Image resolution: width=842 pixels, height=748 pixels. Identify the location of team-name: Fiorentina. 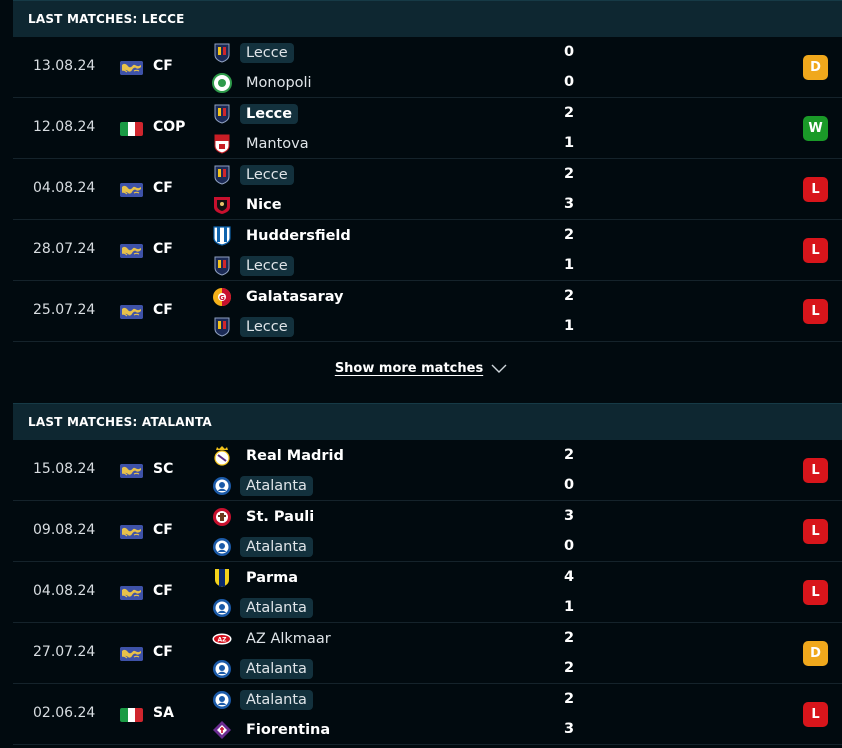
(288, 730).